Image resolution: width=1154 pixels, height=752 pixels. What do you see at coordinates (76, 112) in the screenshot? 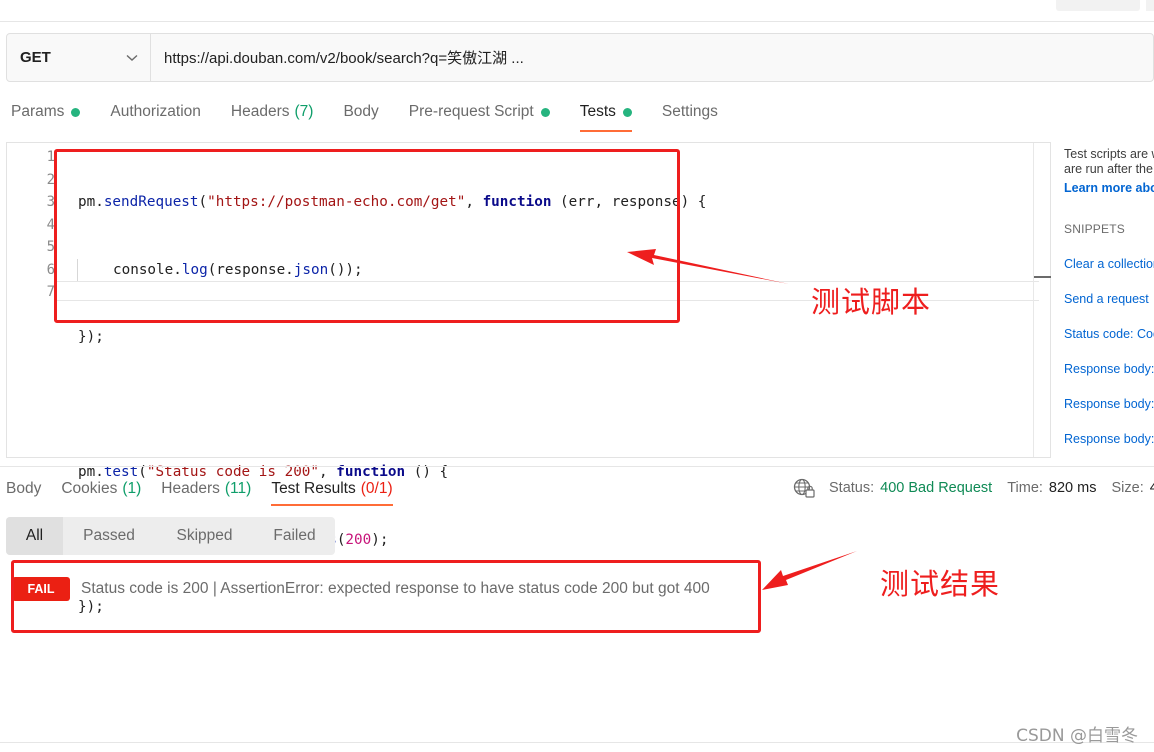
I see `tab-params-dot-icon` at bounding box center [76, 112].